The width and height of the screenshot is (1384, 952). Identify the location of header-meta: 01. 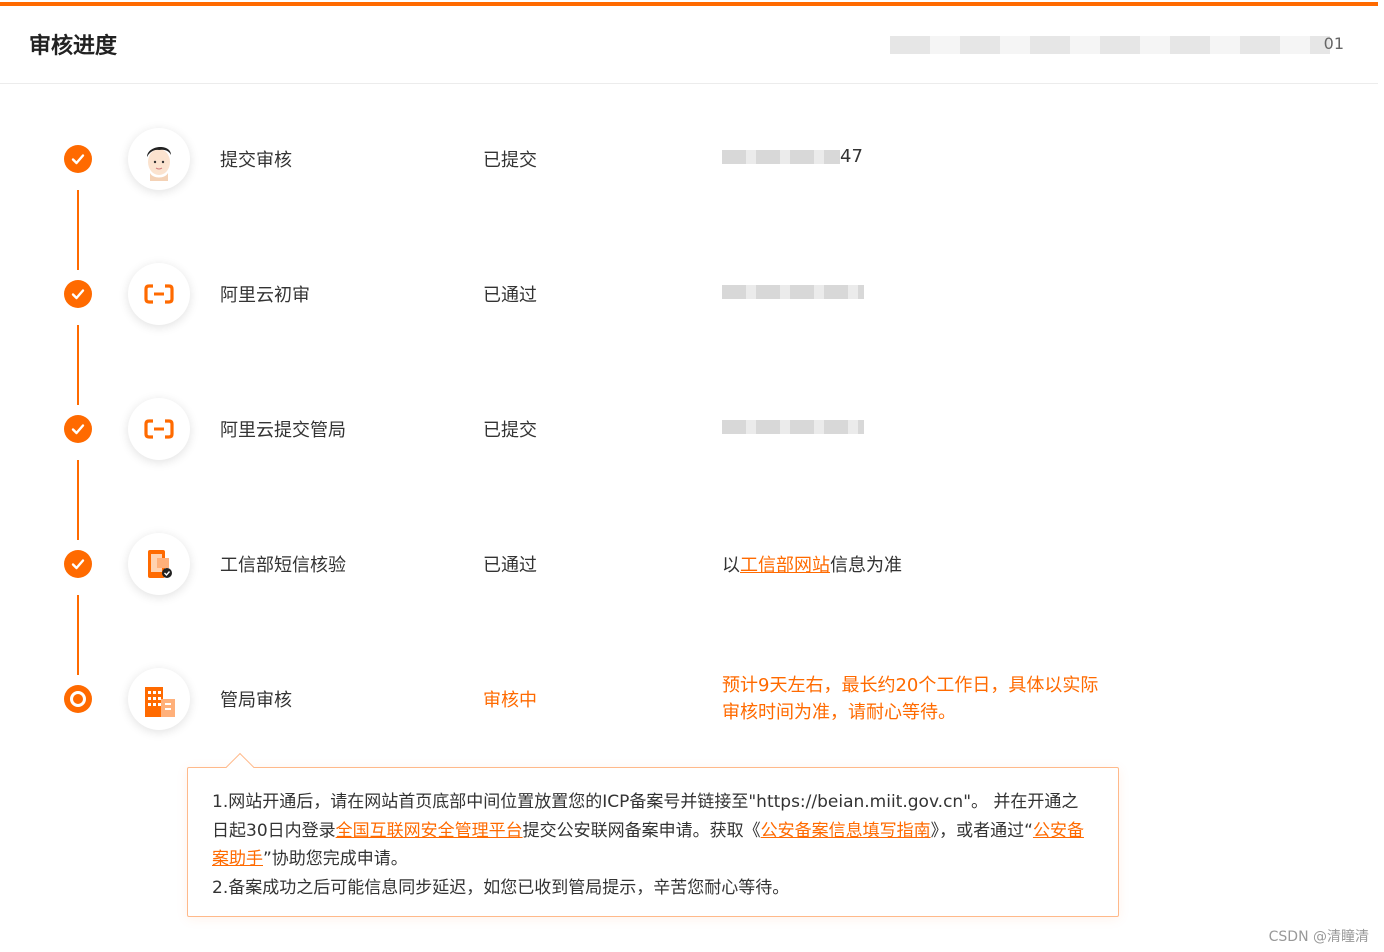
(1333, 43).